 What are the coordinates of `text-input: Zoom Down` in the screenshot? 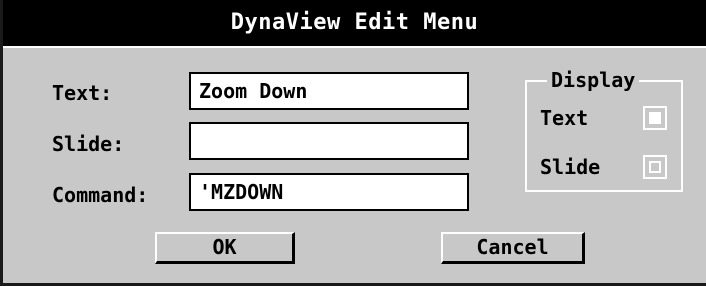 It's located at (329, 91).